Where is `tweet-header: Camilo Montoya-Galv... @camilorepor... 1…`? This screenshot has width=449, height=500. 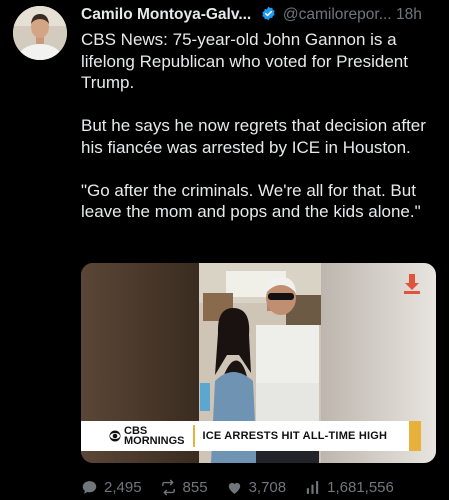 tweet-header: Camilo Montoya-Galv... @camilorepor... 1… is located at coordinates (261, 15).